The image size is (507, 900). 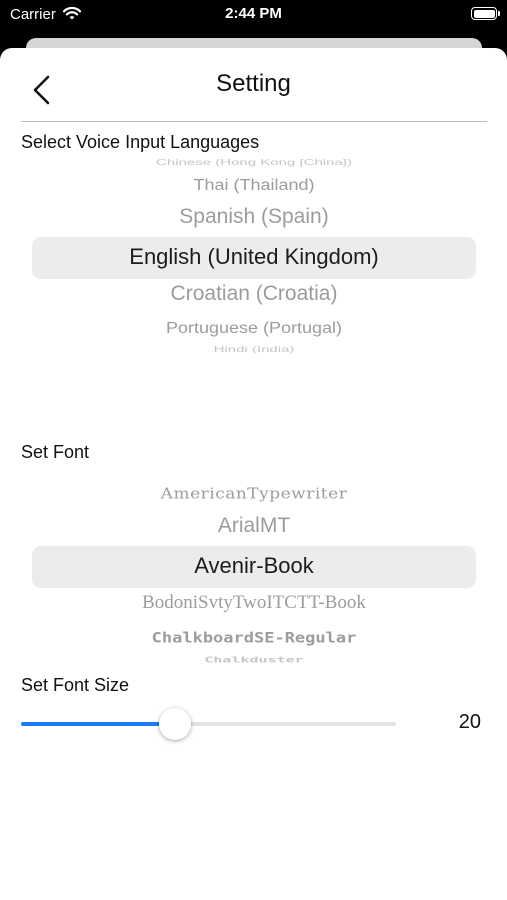 What do you see at coordinates (254, 349) in the screenshot?
I see `picker-option: Hindi (India)` at bounding box center [254, 349].